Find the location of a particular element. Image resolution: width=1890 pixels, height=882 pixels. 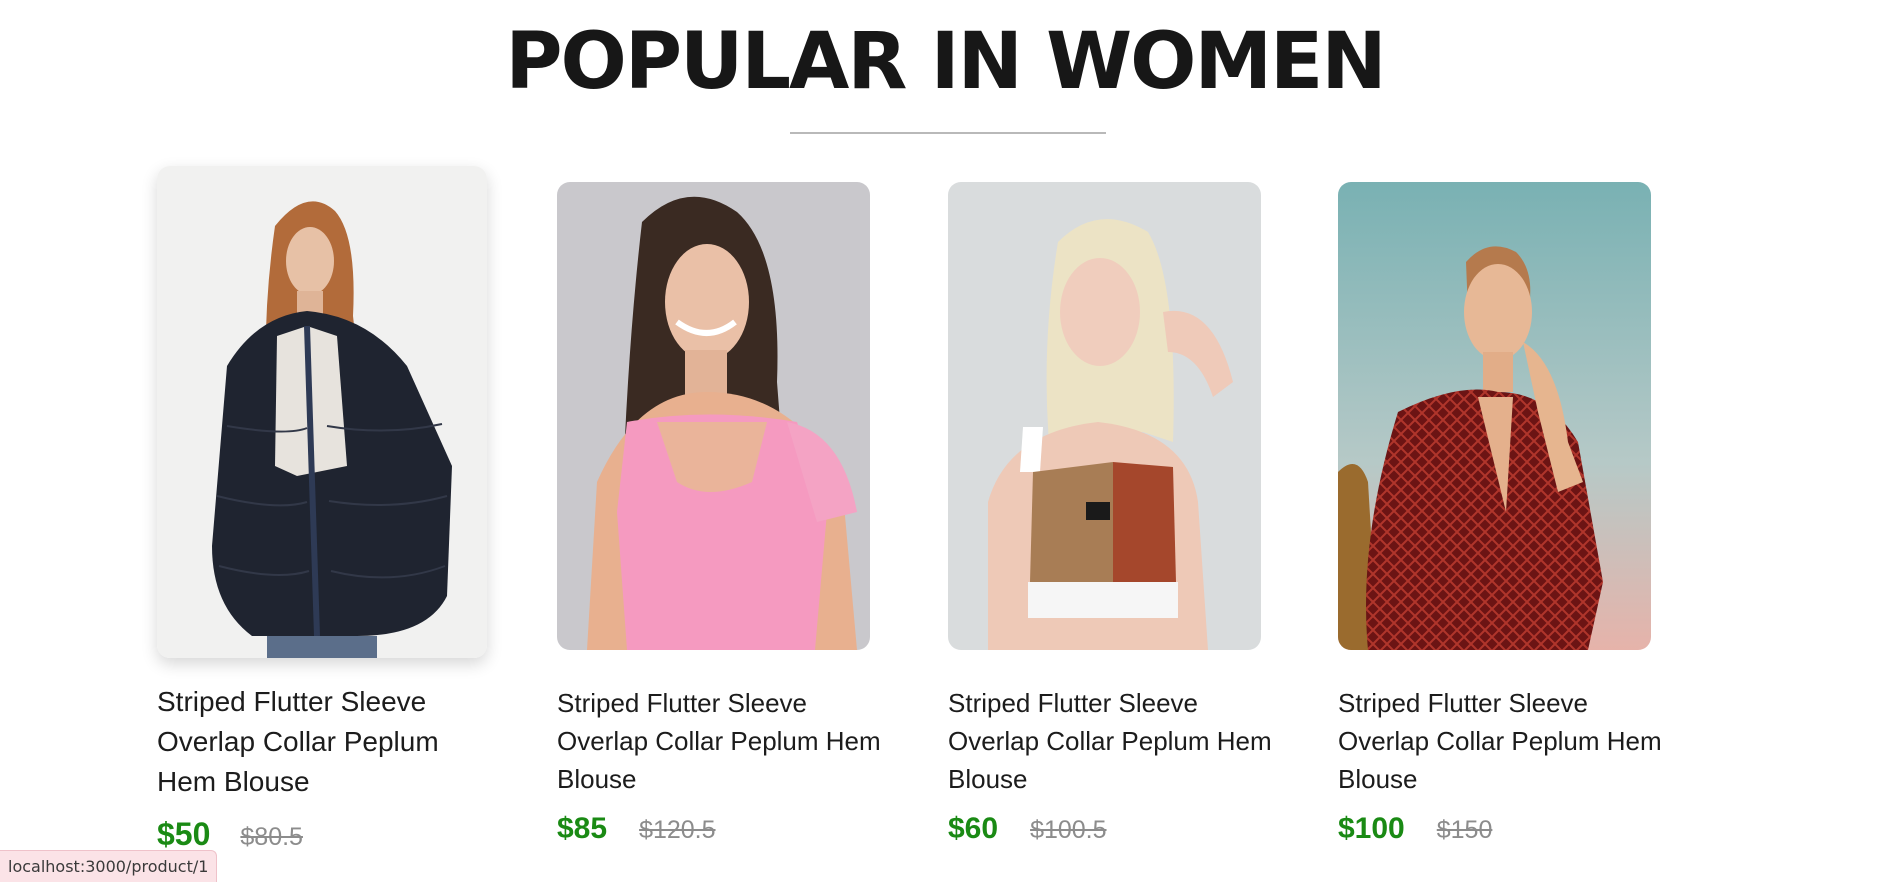

price-row-2: $85 $120.5 is located at coordinates (722, 829).